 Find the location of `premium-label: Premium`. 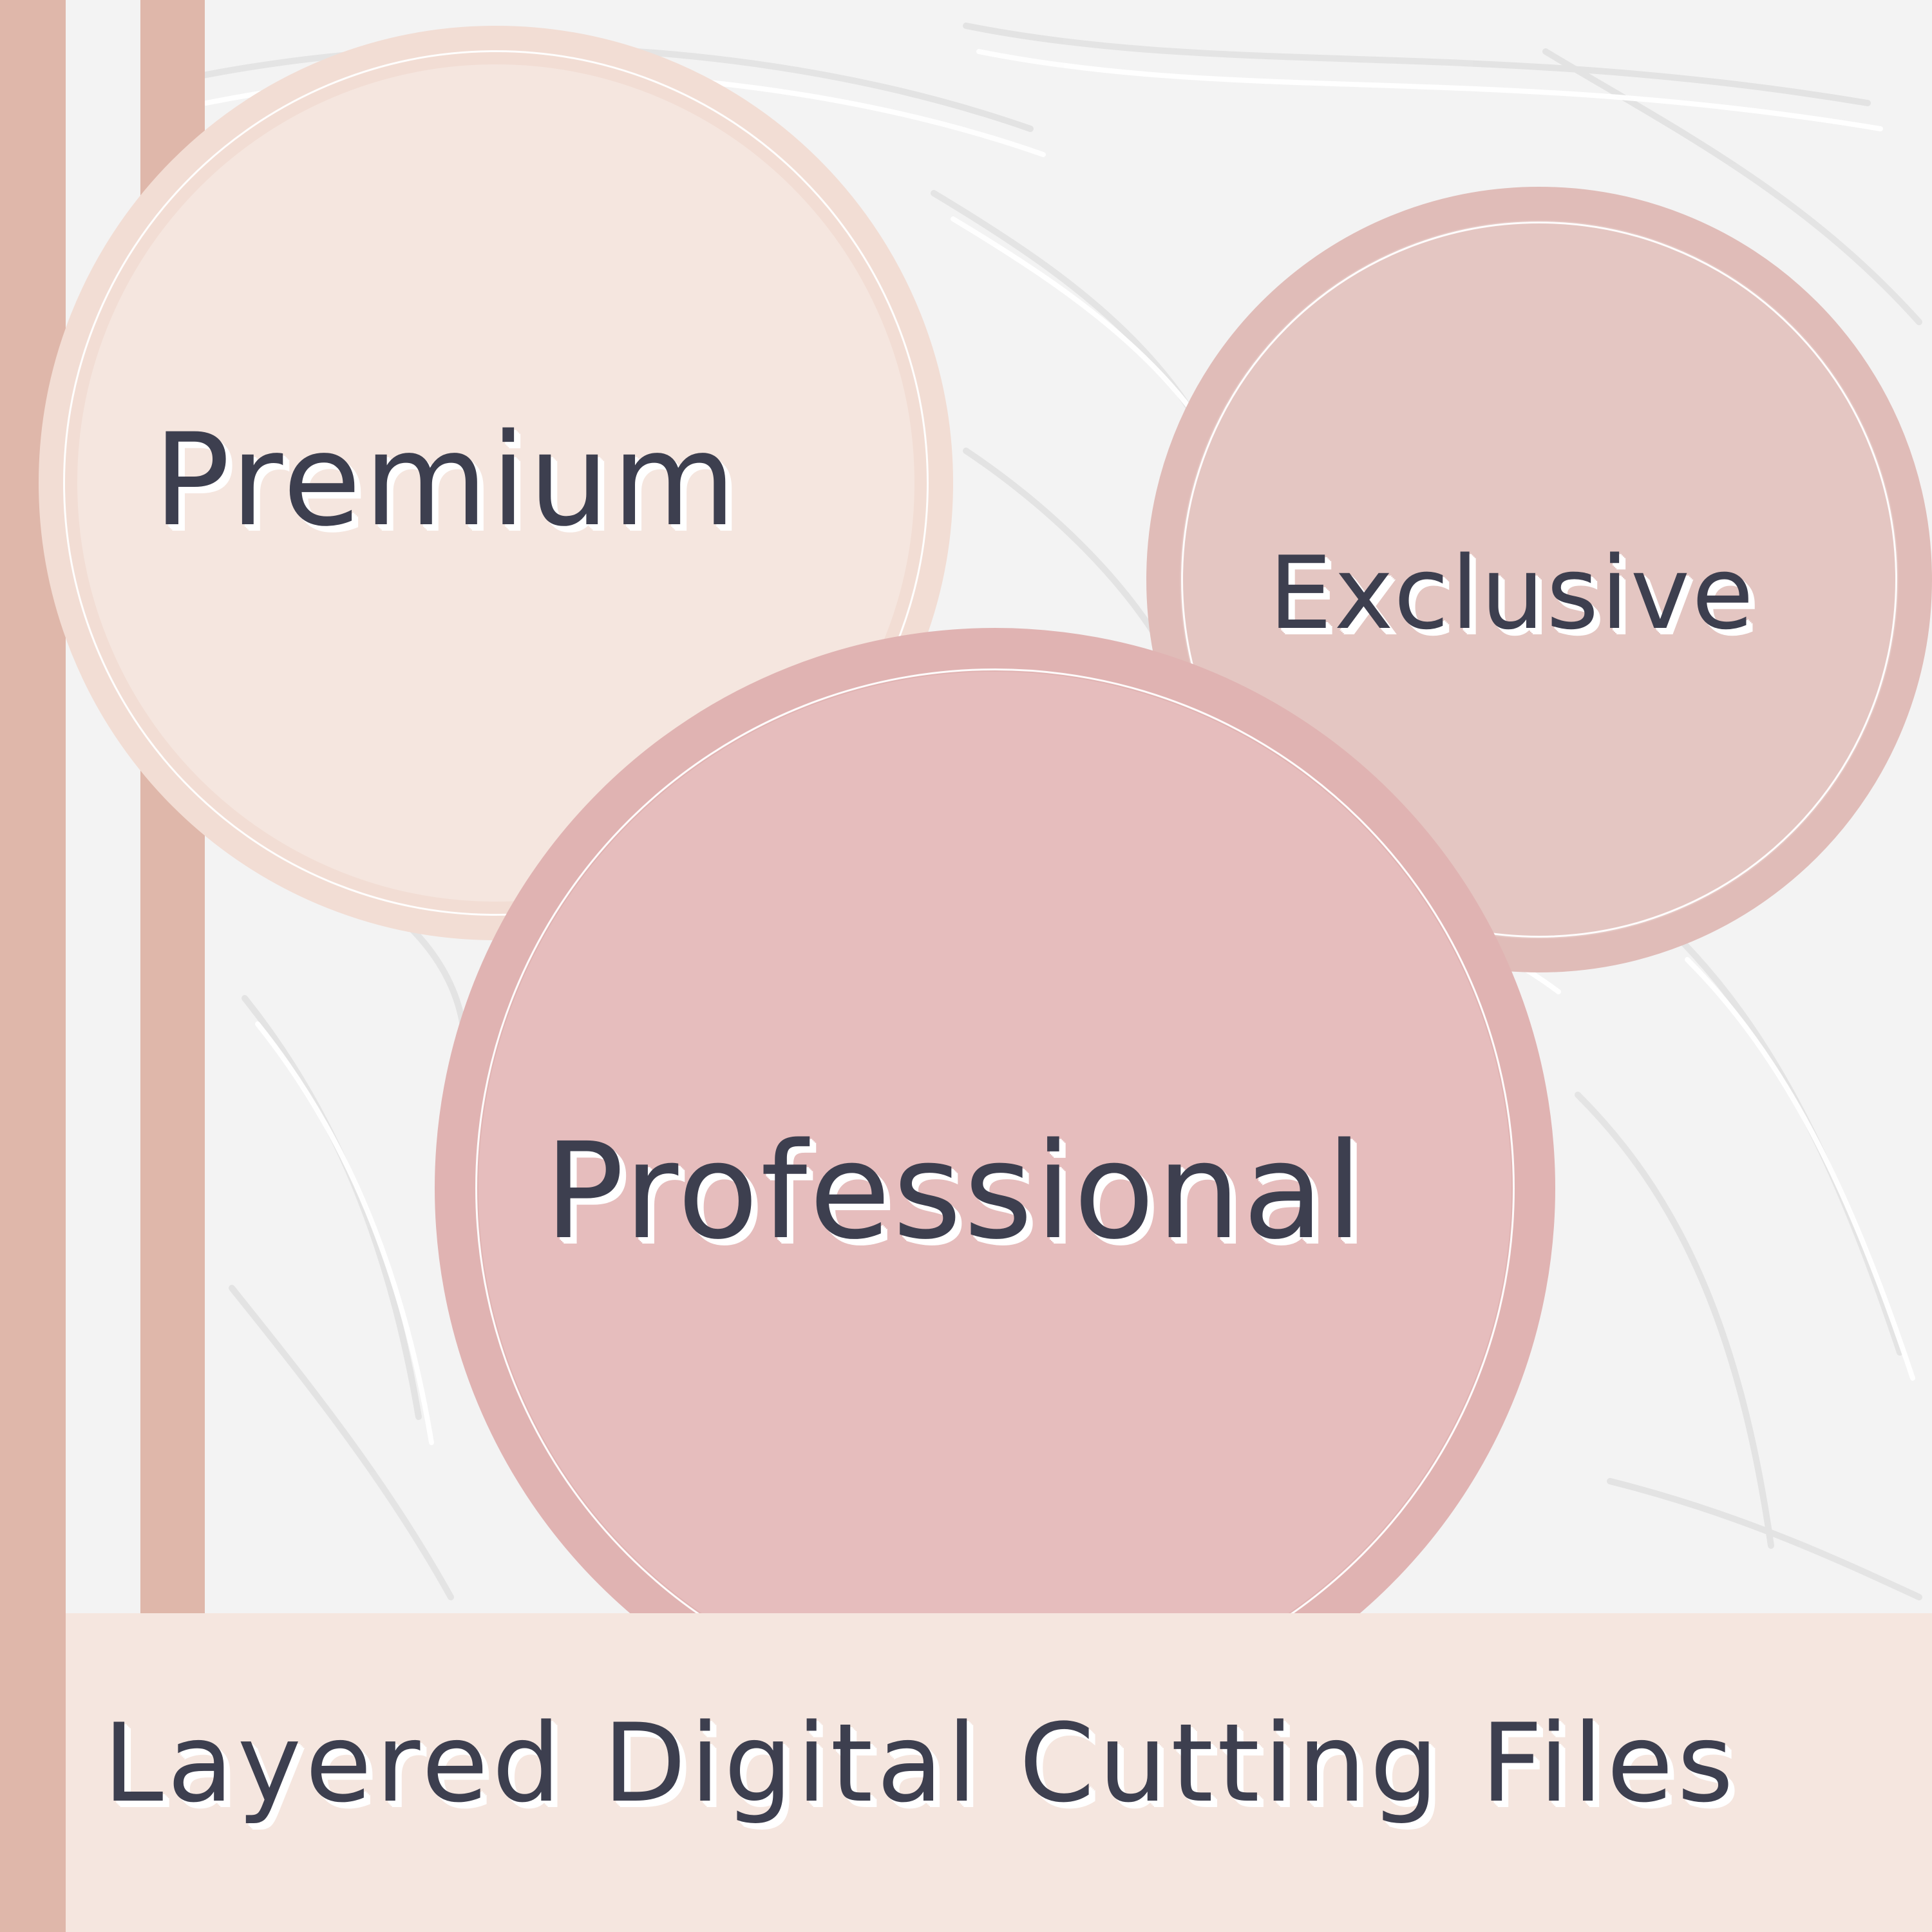

premium-label: Premium is located at coordinates (446, 480).